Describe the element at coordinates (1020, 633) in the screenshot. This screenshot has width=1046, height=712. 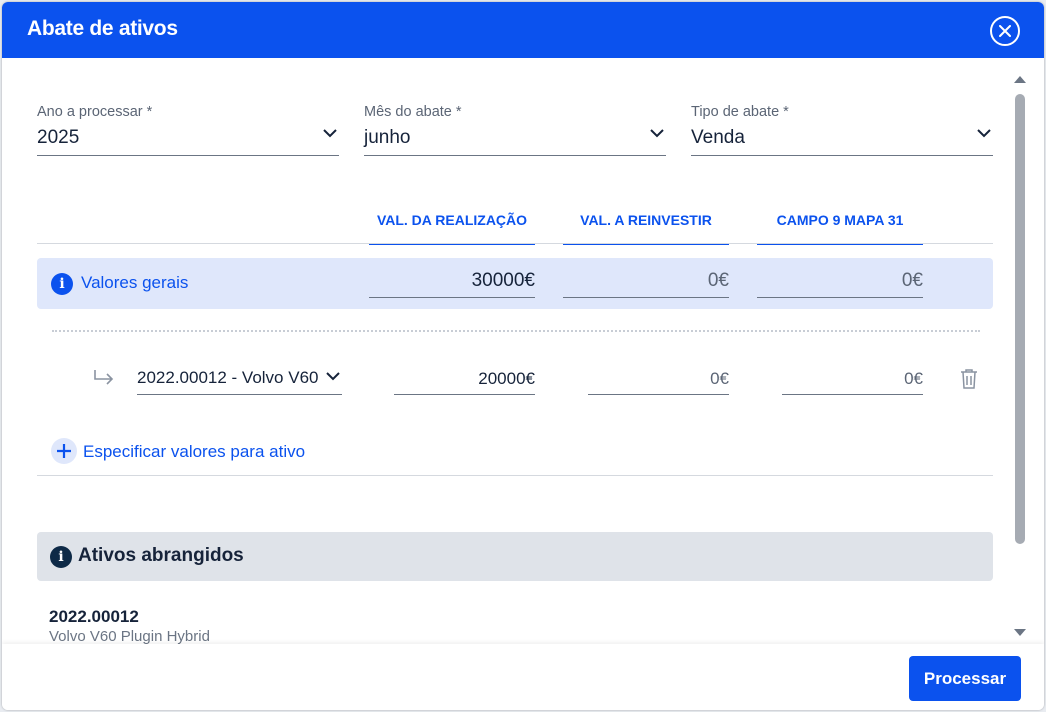
I see `scroll-down-arrow-icon` at that location.